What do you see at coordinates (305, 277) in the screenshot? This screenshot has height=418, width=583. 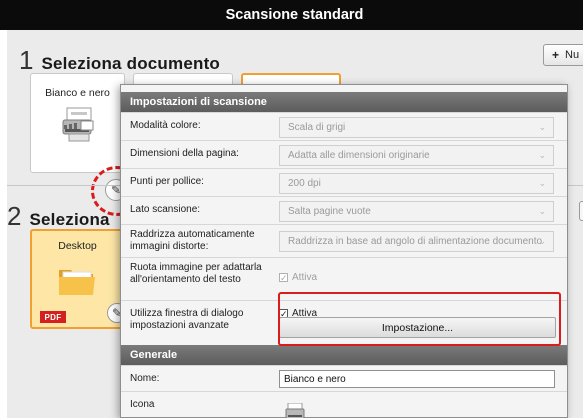 I see `checkbox-label: Attiva` at bounding box center [305, 277].